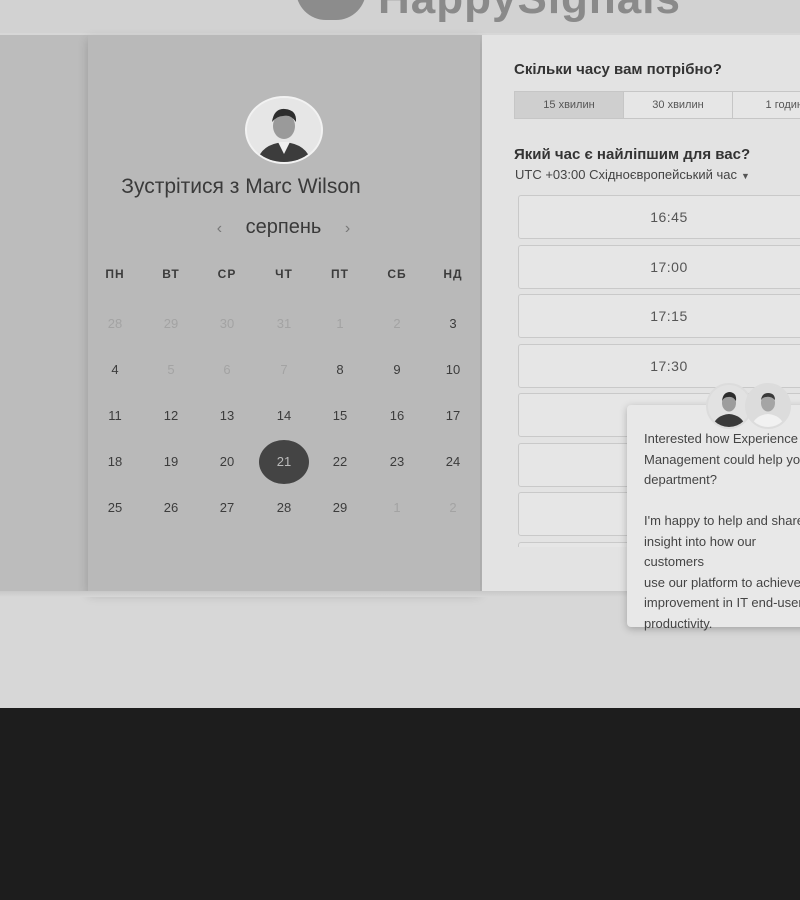  What do you see at coordinates (397, 369) in the screenshot?
I see `calendar-day: 9` at bounding box center [397, 369].